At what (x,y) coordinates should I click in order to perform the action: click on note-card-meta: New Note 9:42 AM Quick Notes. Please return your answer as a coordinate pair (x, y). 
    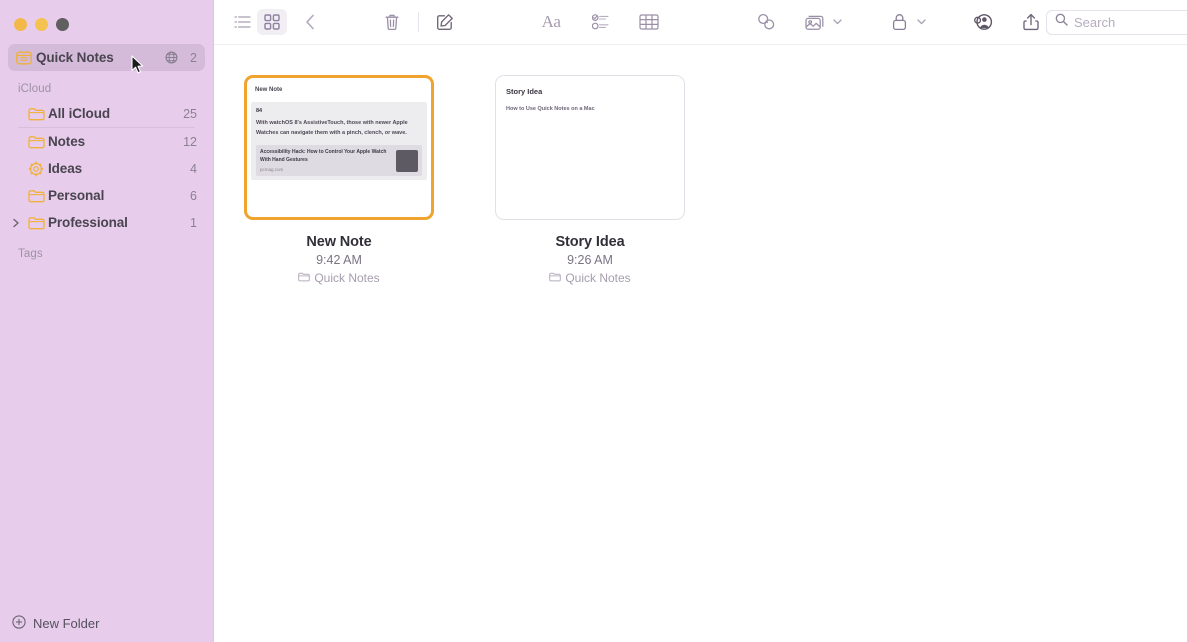
    Looking at the image, I should click on (339, 259).